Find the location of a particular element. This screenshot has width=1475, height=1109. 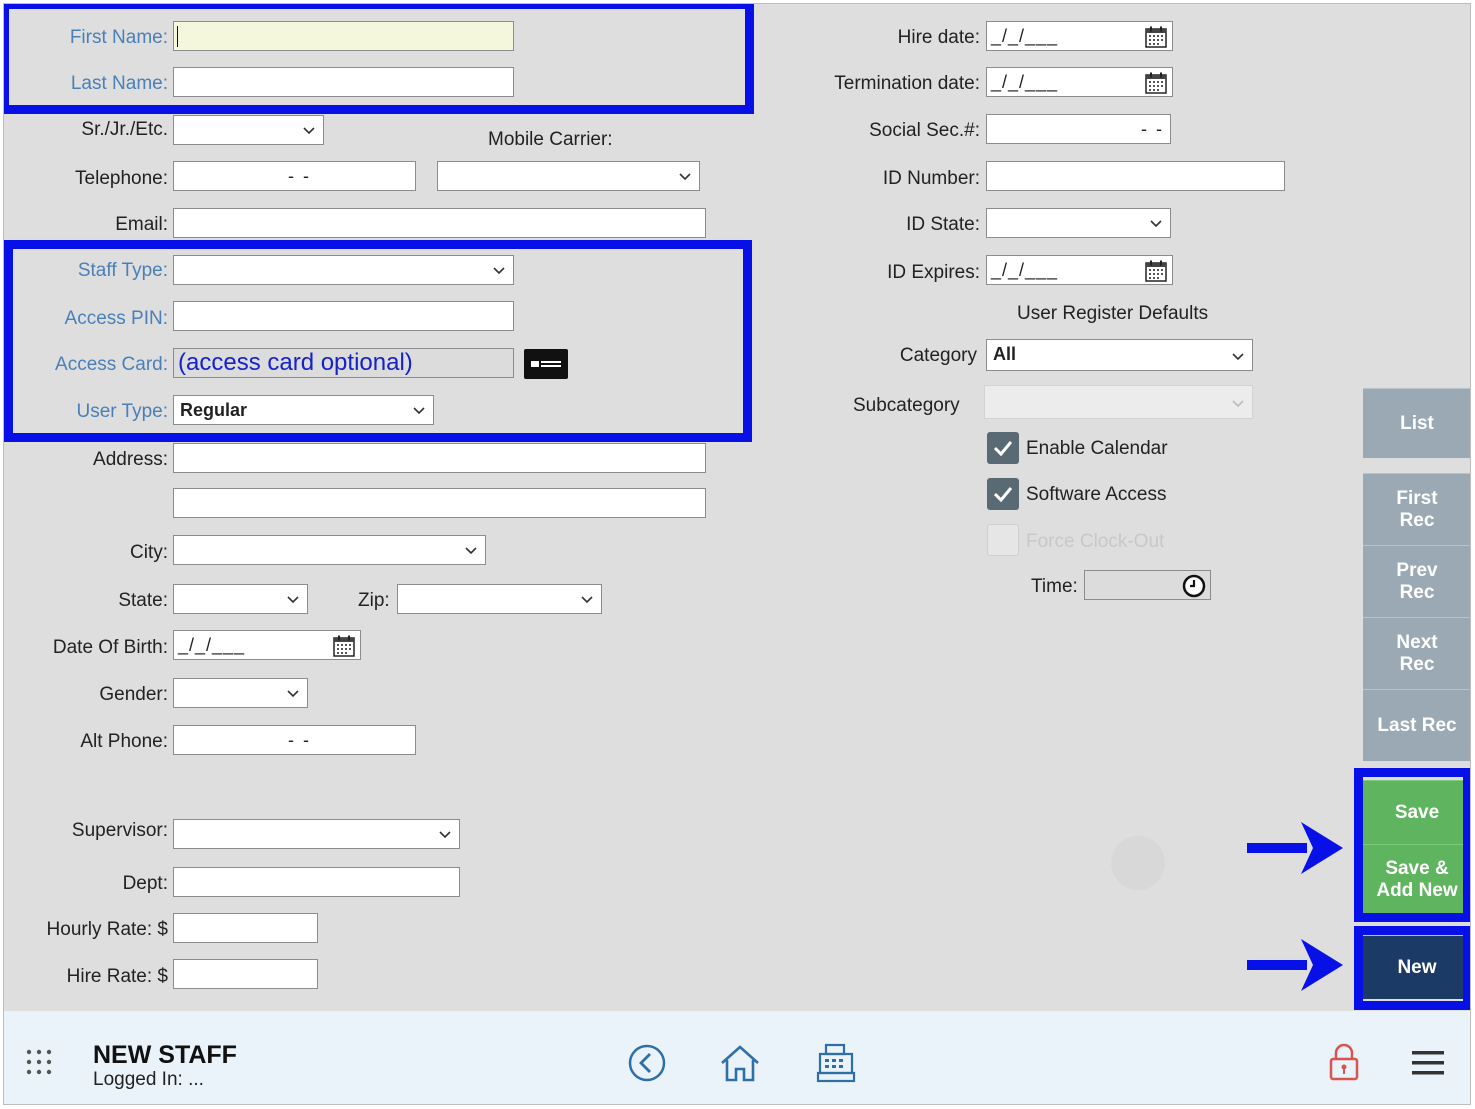

access-fields-highlight is located at coordinates (378, 341).